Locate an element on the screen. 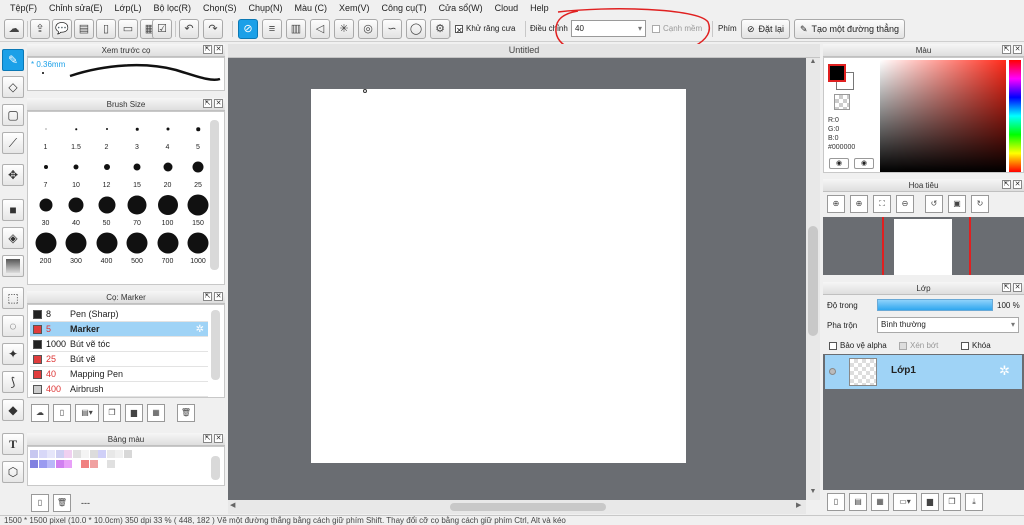  rotate-right-icon: ↻ is located at coordinates (980, 204).